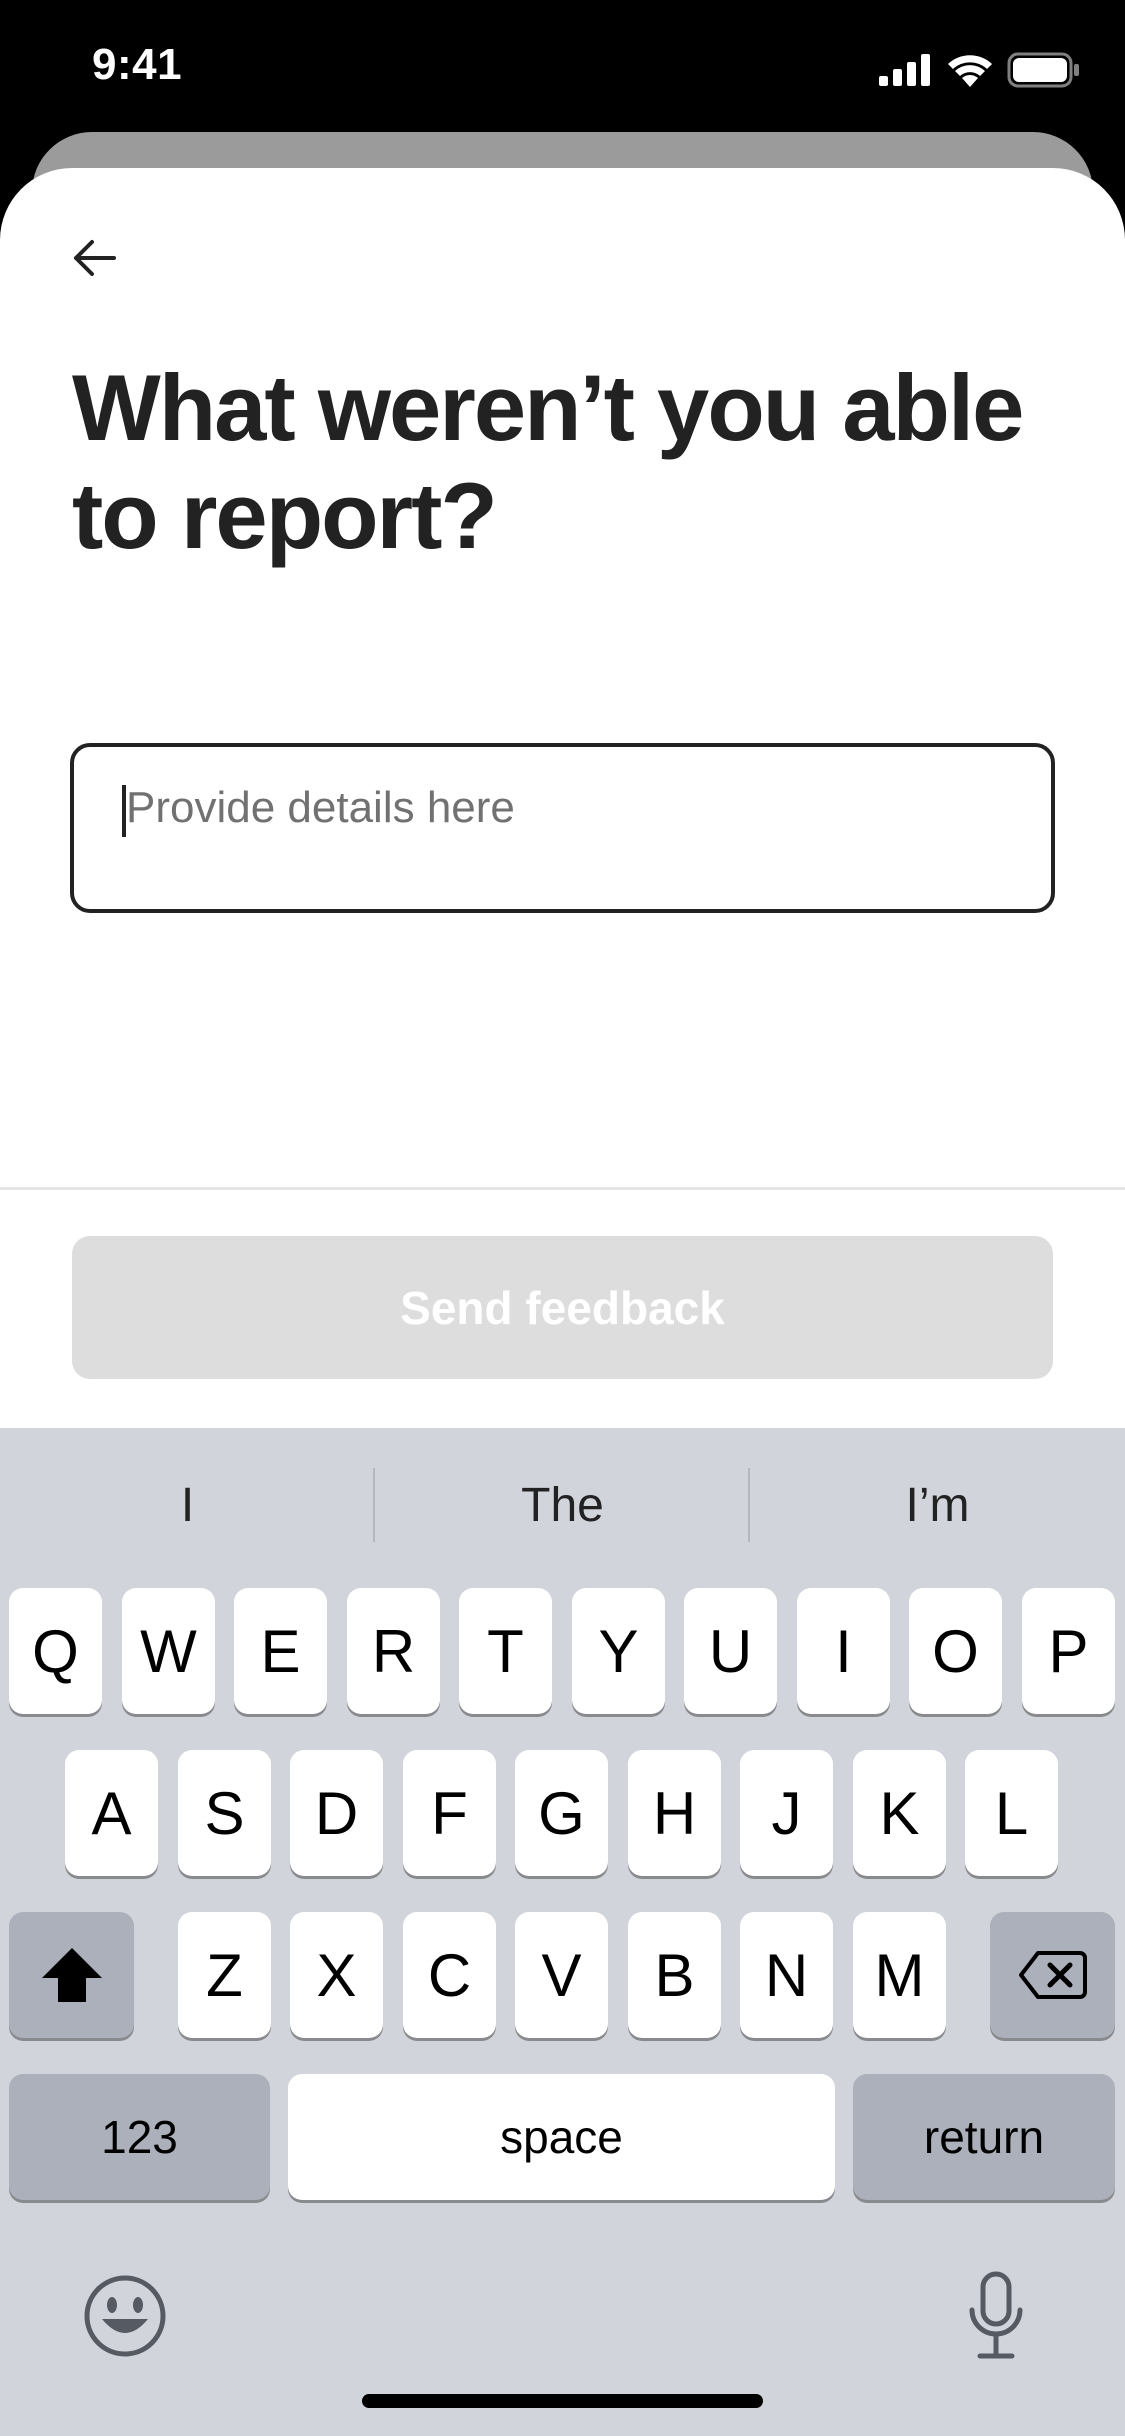  What do you see at coordinates (1043, 70) in the screenshot?
I see `battery-icon` at bounding box center [1043, 70].